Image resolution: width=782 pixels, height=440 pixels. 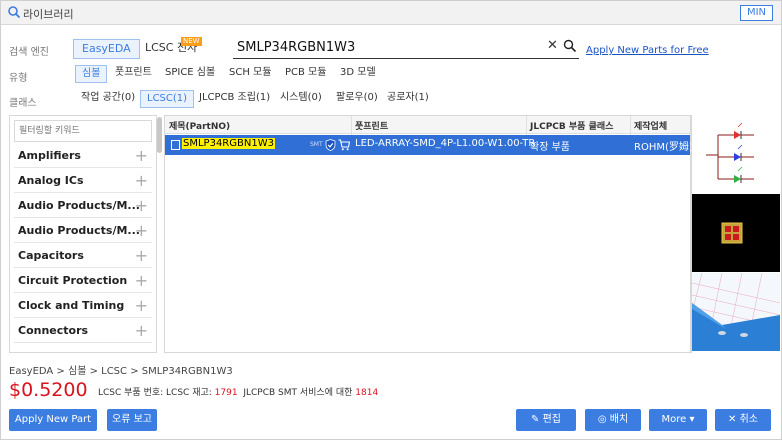 I want to click on breadcrumb: EasyEDA > 심볼 > LCSC > SMLP34RGBN1W3, so click(x=121, y=371).